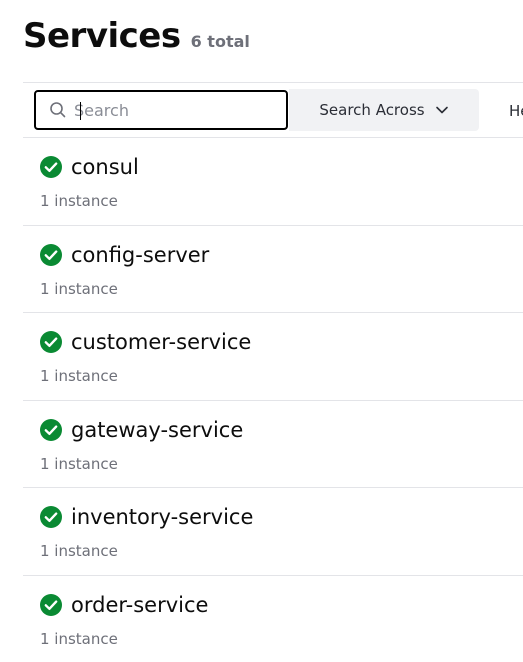  Describe the element at coordinates (105, 167) in the screenshot. I see `service-name-link: consul` at that location.